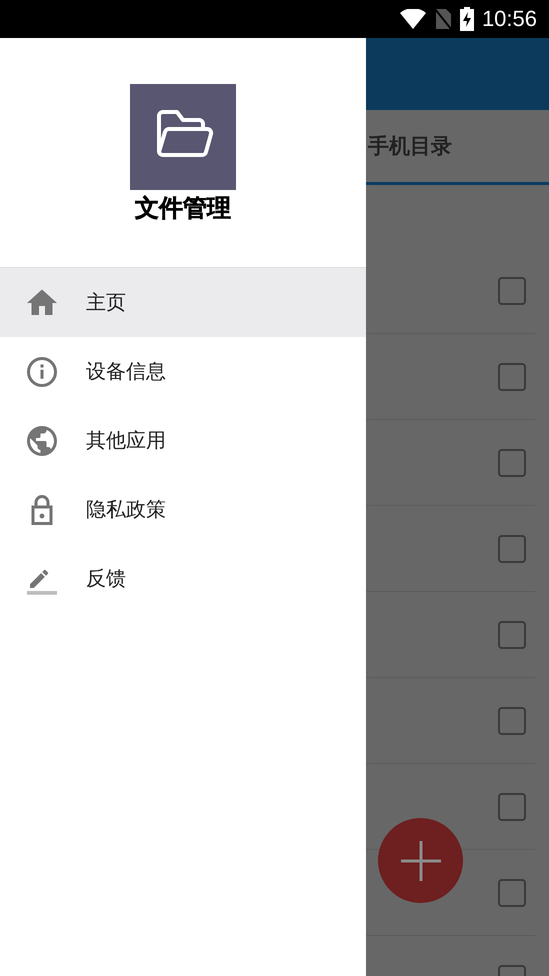  Describe the element at coordinates (183, 208) in the screenshot. I see `app-name: 文件管理` at that location.